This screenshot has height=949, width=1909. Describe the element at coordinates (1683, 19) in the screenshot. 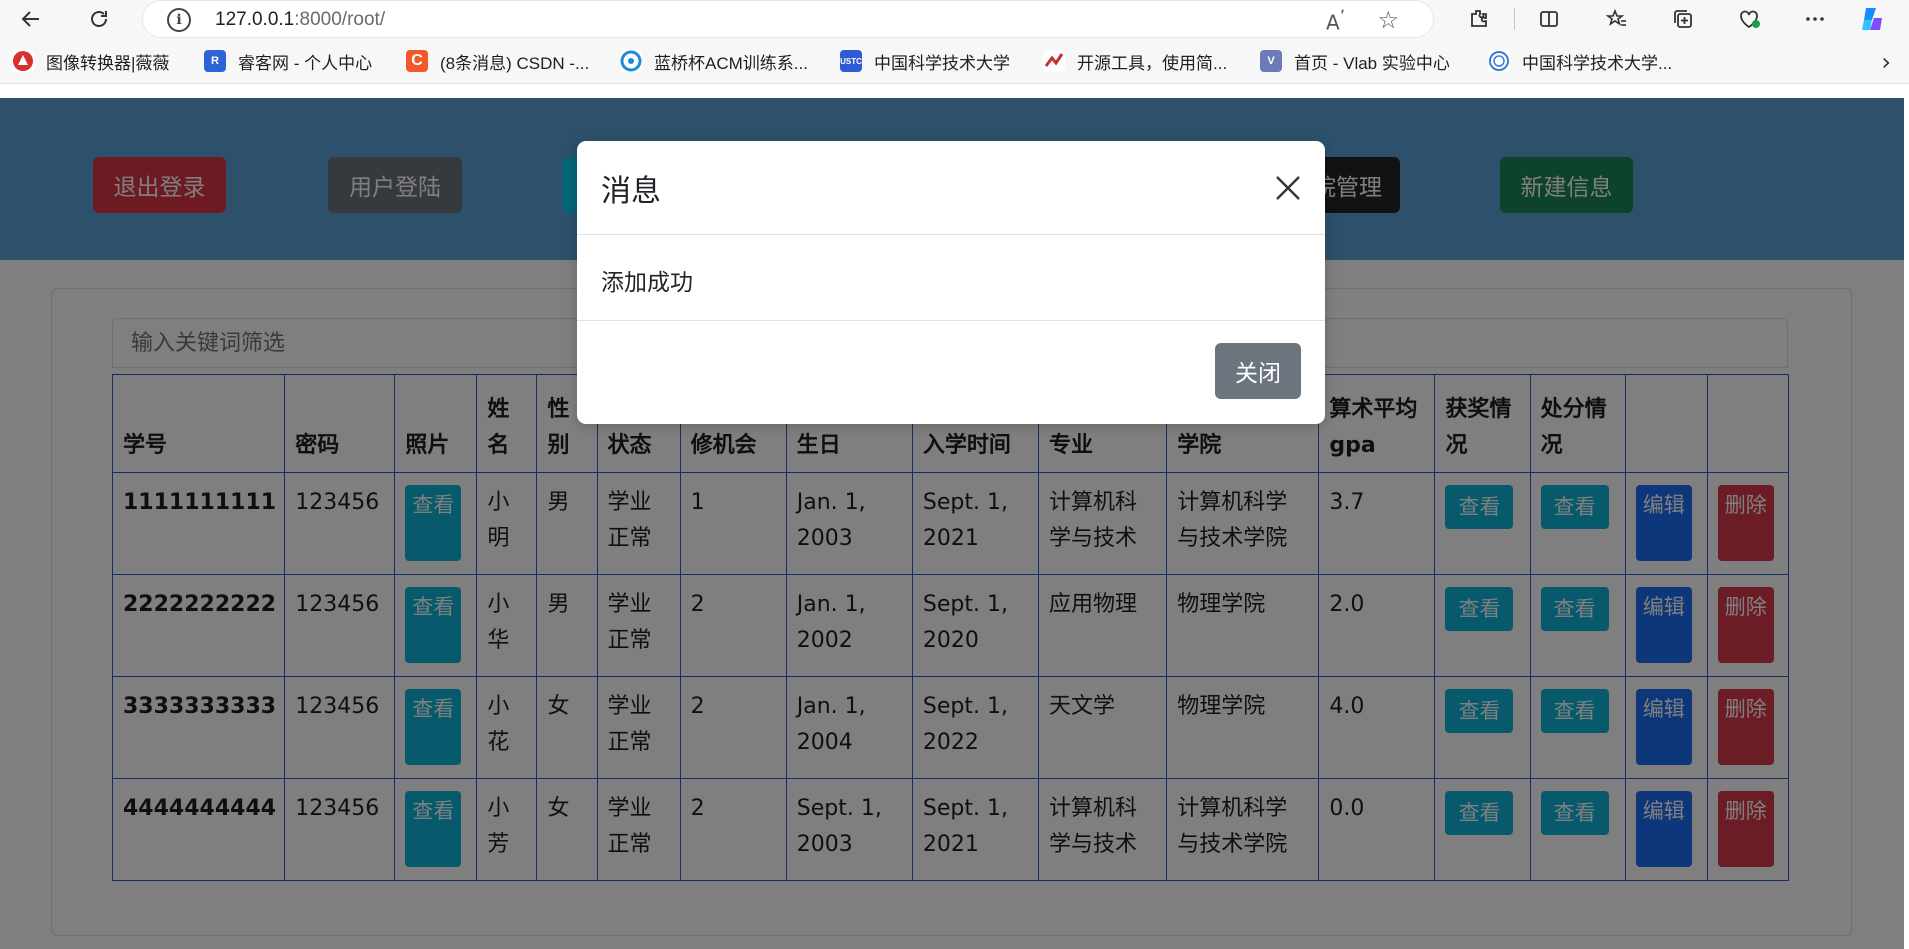

I see `collections-icon` at that location.